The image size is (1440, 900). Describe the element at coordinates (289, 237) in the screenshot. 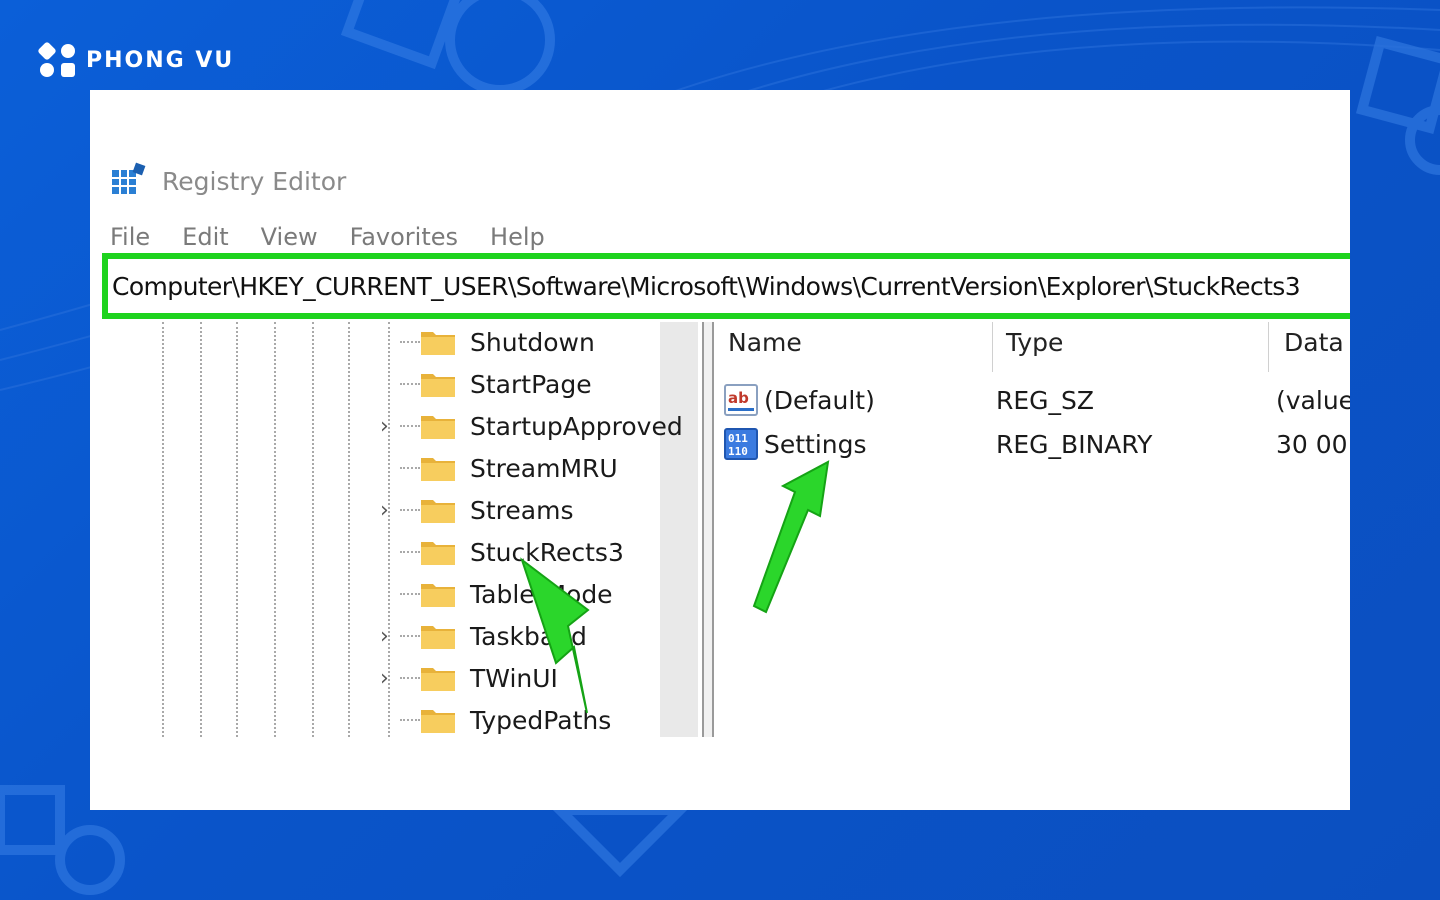

I see `menu-view: View` at that location.